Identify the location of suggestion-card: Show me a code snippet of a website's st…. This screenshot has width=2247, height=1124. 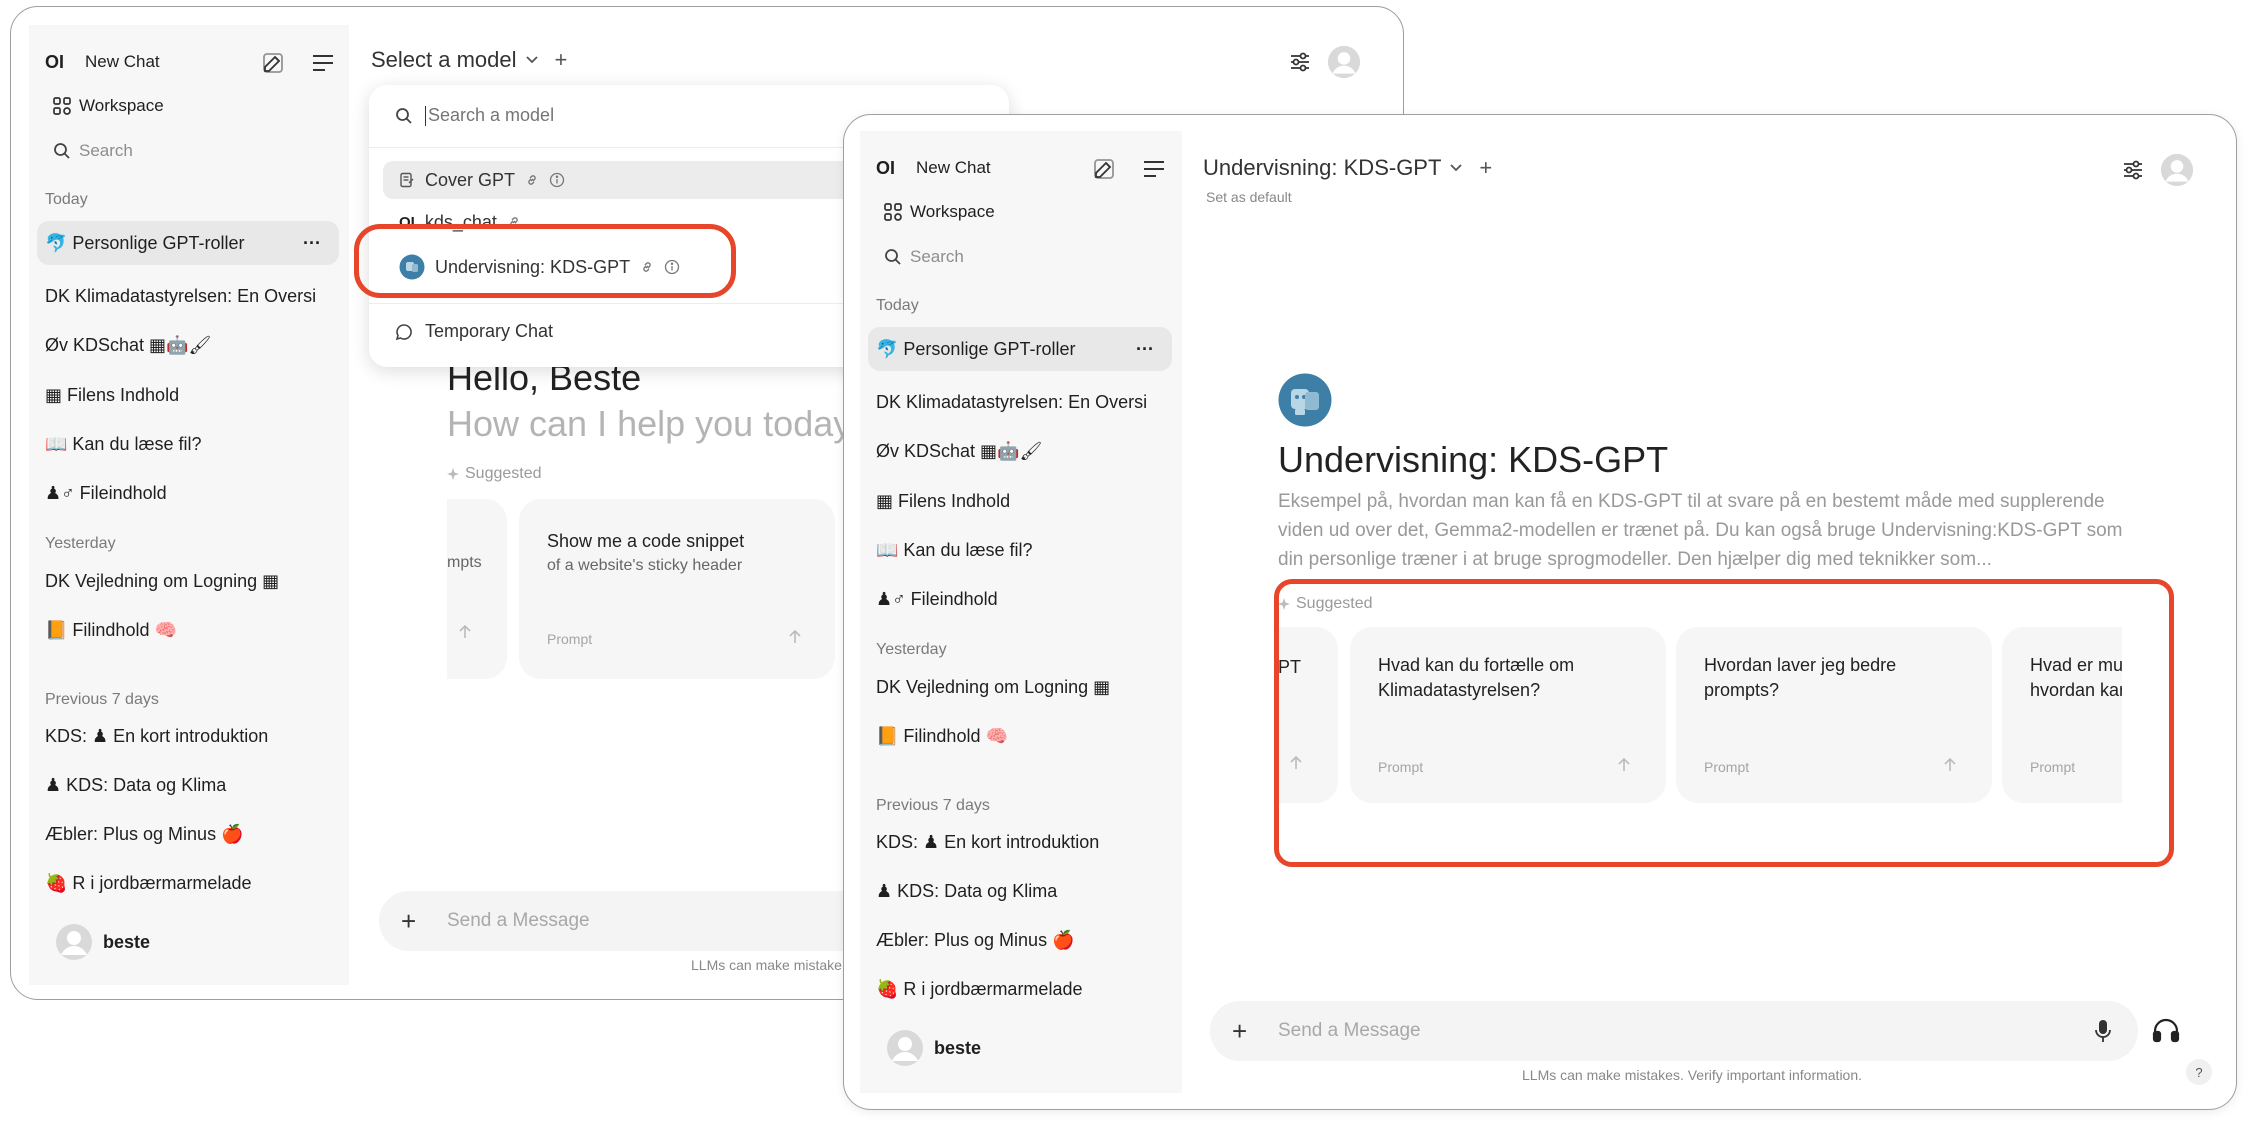
(677, 589).